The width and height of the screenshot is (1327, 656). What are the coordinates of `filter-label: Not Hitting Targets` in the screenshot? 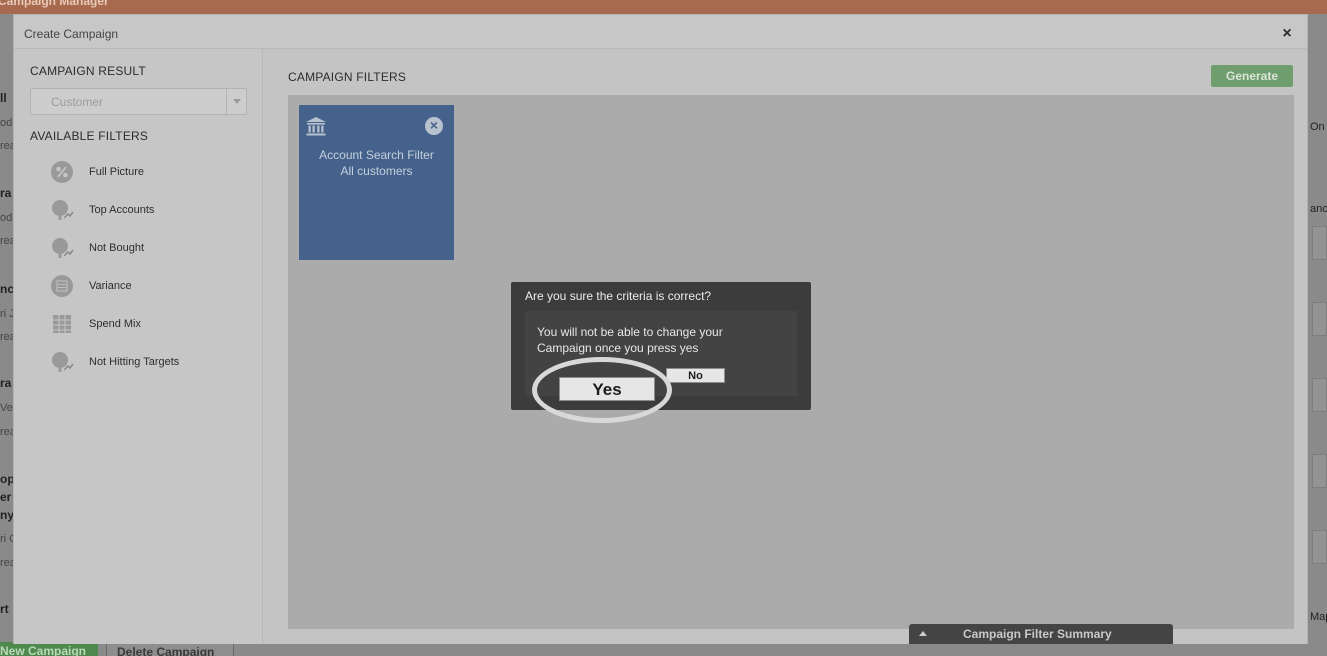 It's located at (134, 362).